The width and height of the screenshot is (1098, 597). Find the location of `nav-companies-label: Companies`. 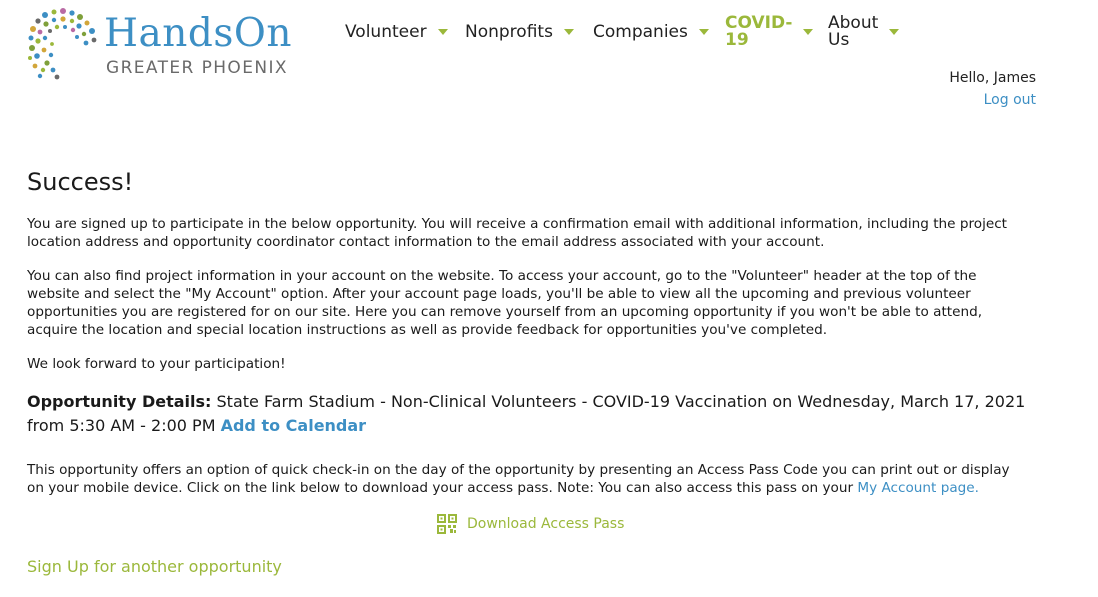

nav-companies-label: Companies is located at coordinates (640, 32).